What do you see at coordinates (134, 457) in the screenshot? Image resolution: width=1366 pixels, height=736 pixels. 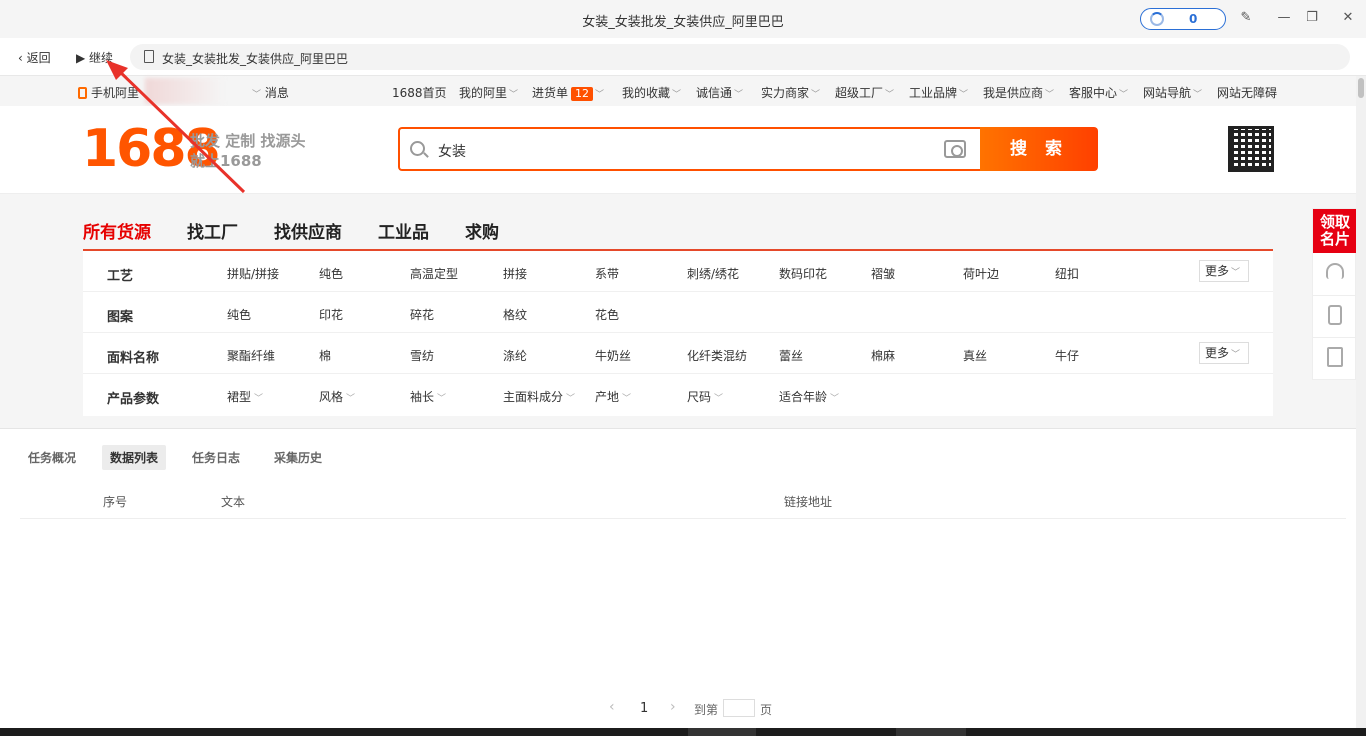 I see `tab-data-list: 数据列表` at bounding box center [134, 457].